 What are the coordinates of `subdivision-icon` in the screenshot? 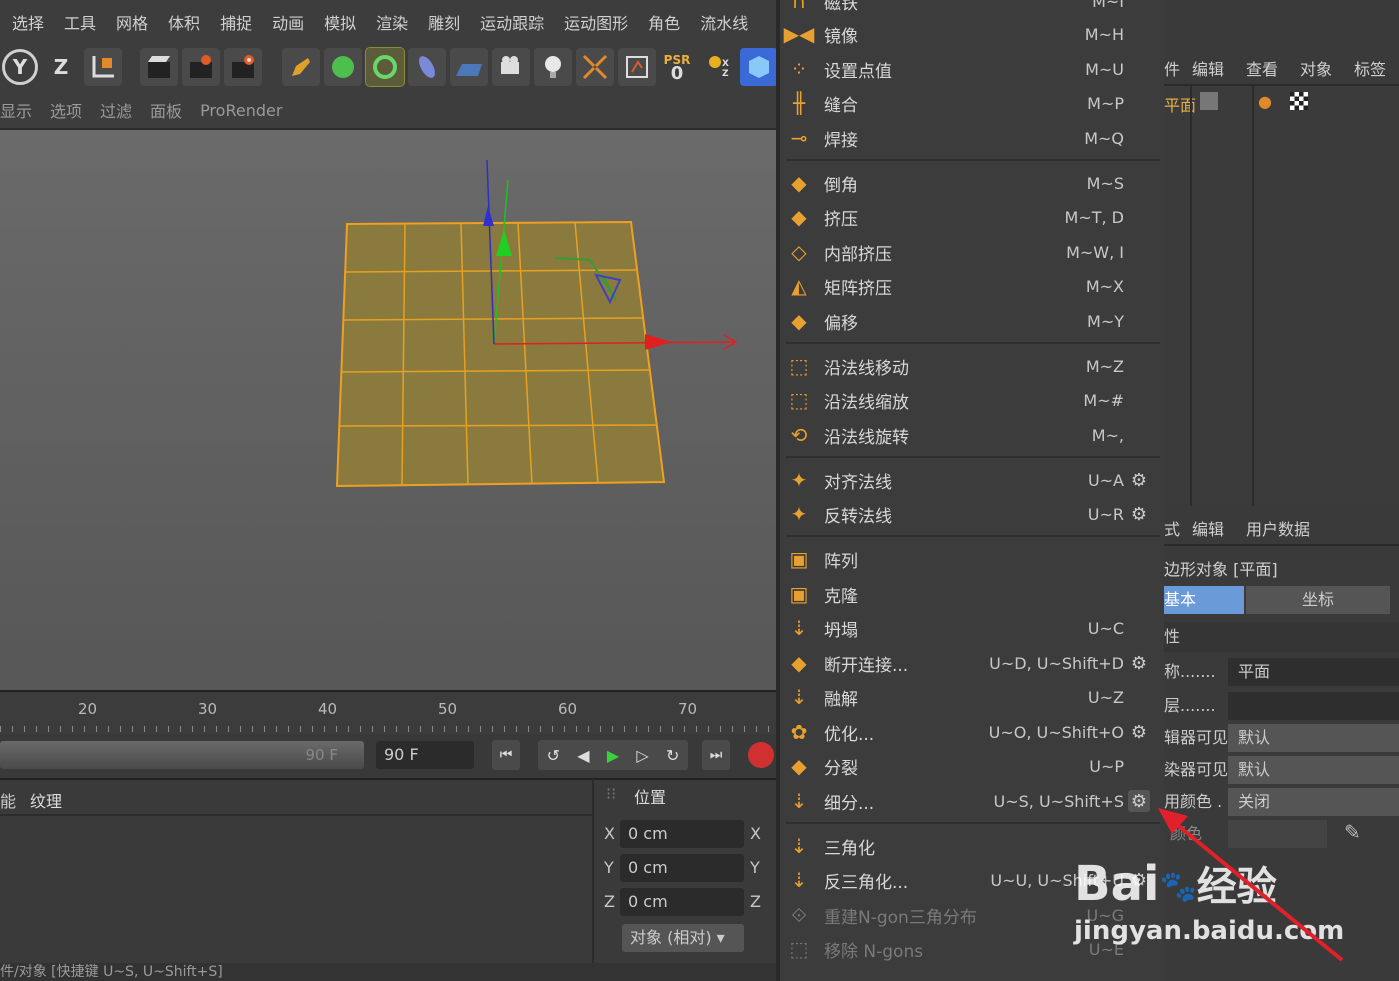 It's located at (385, 67).